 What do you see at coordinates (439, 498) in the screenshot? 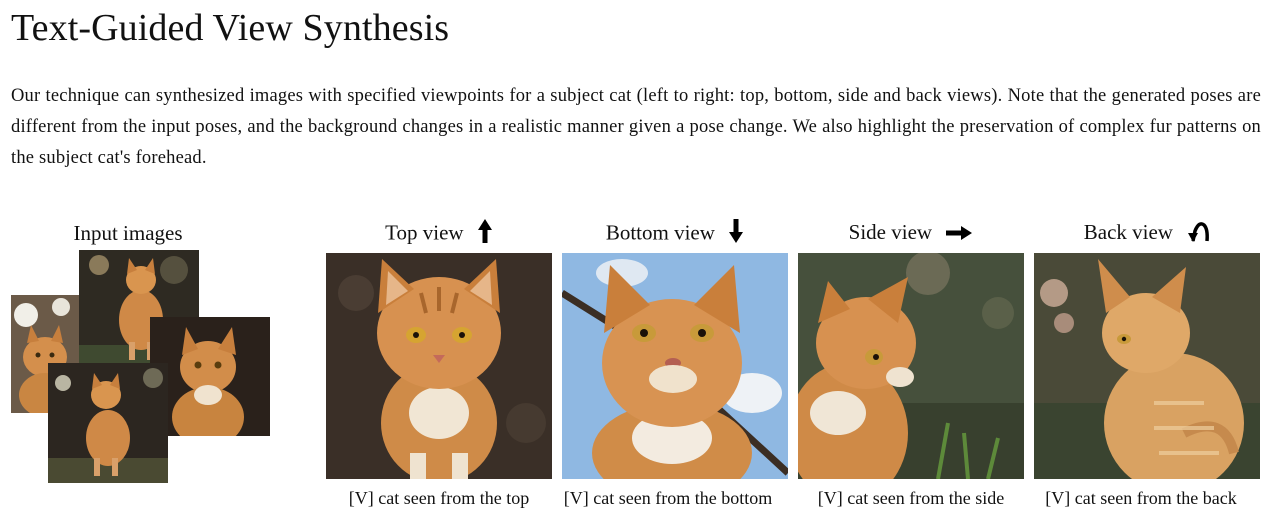
I see `caption-top-view: [V] cat seen from the top` at bounding box center [439, 498].